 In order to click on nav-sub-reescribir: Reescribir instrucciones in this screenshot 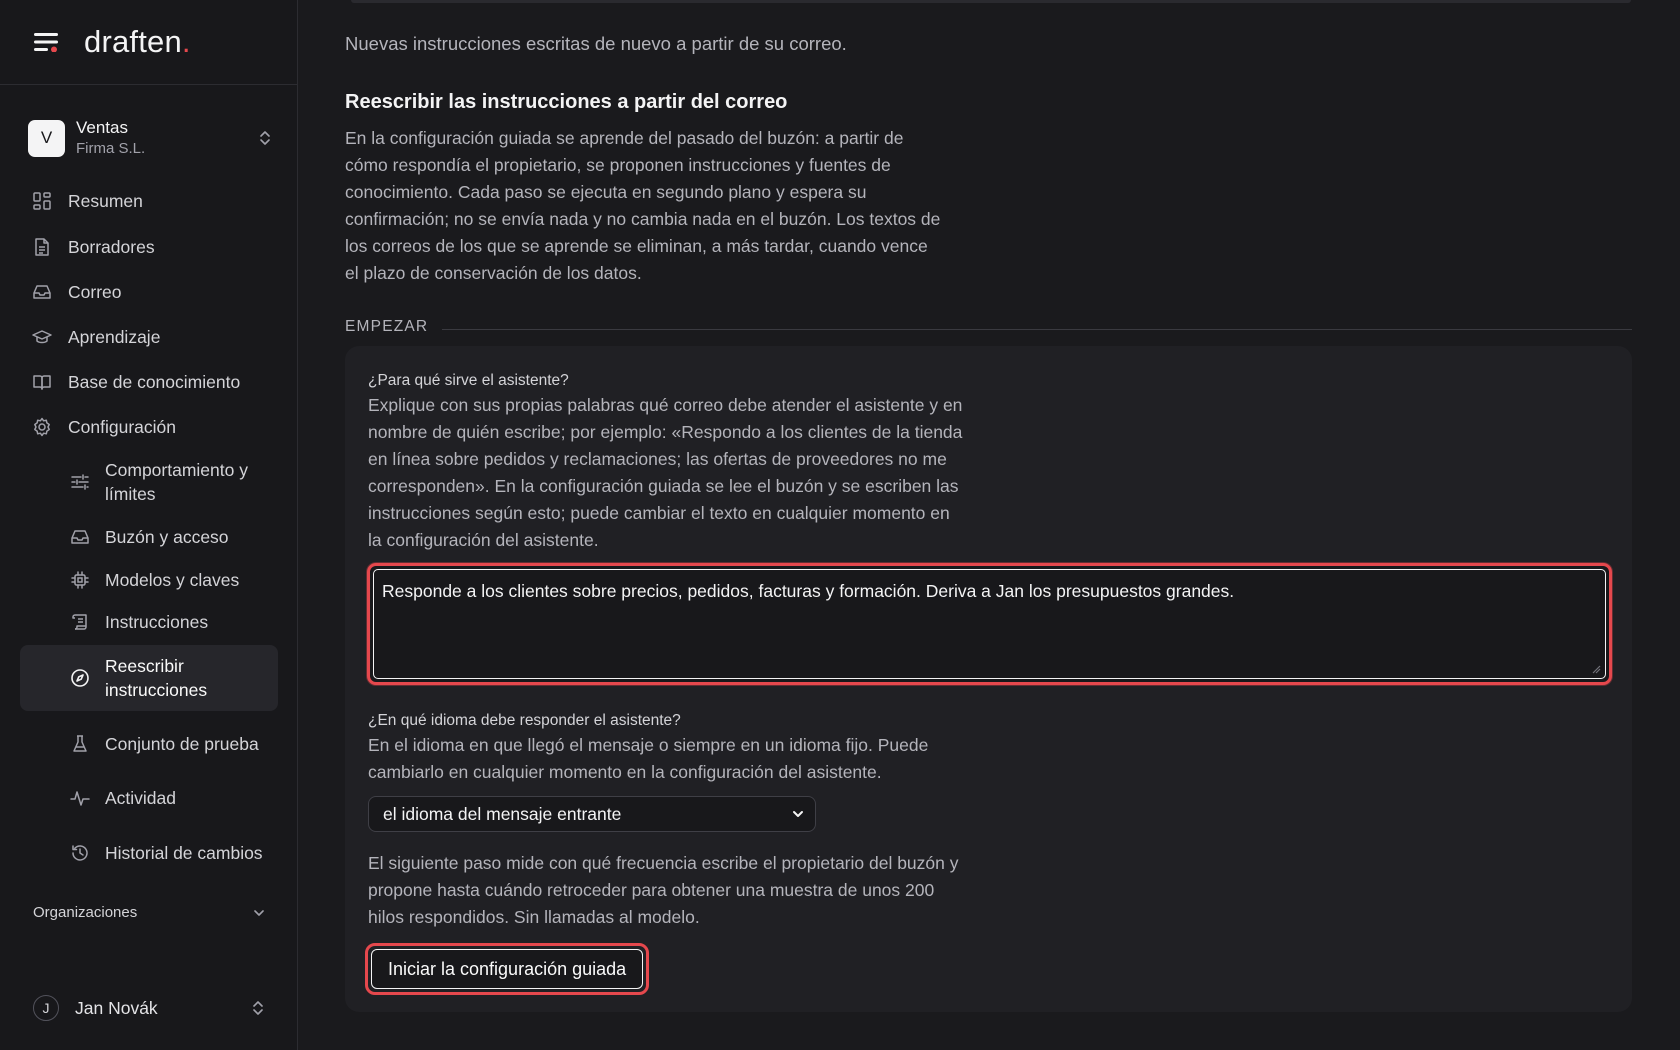, I will do `click(149, 678)`.